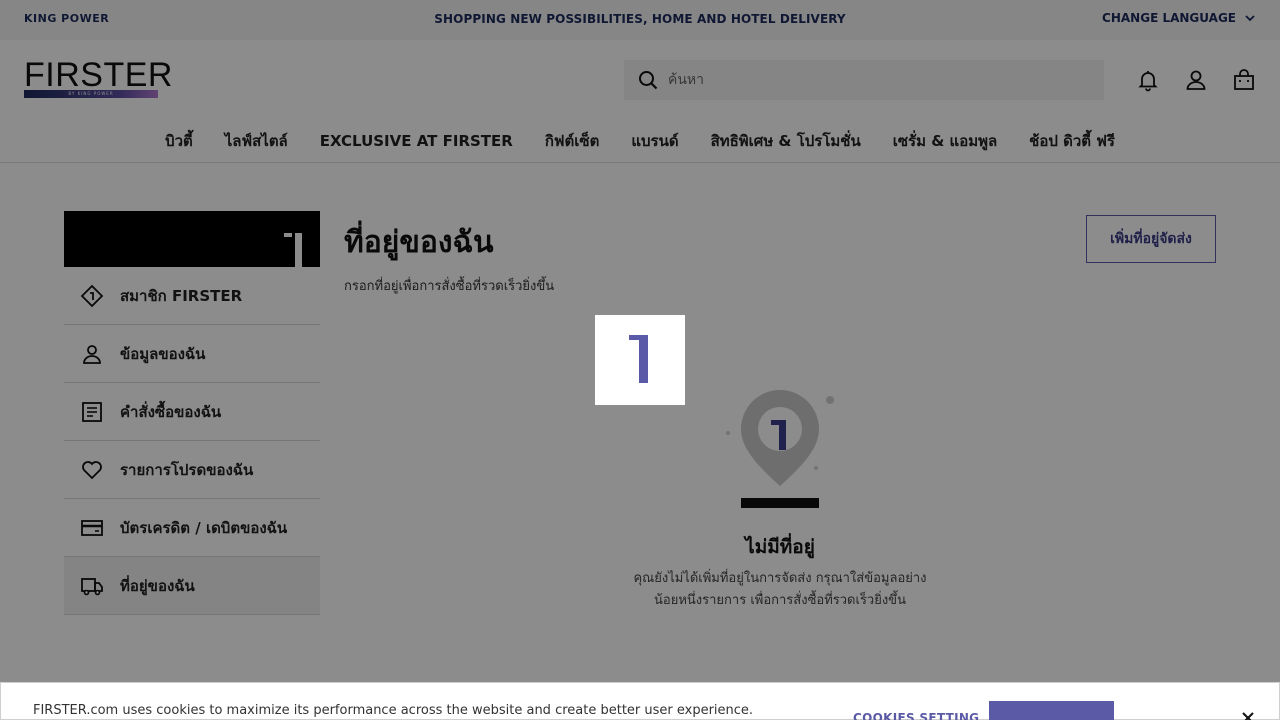  What do you see at coordinates (643, 359) in the screenshot?
I see `loader-mark-stem` at bounding box center [643, 359].